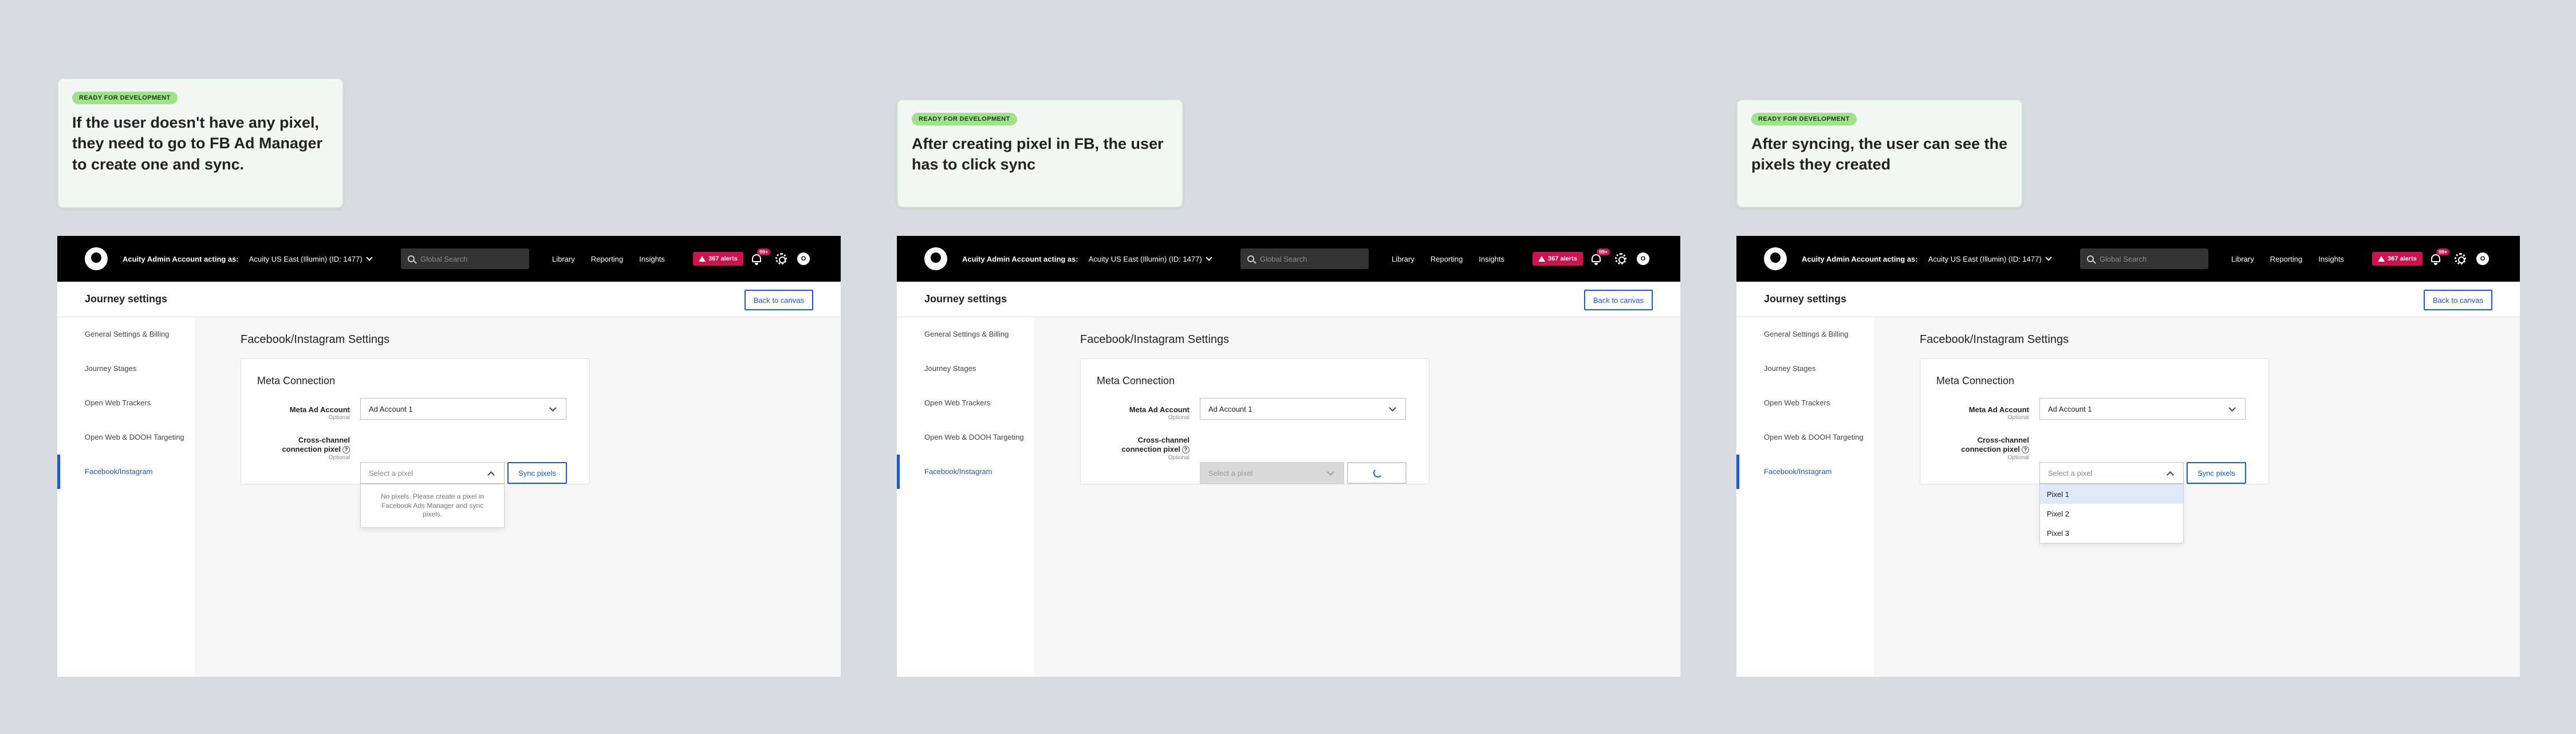  What do you see at coordinates (964, 119) in the screenshot?
I see `status-badge: READY FOR DEVELOPMENT` at bounding box center [964, 119].